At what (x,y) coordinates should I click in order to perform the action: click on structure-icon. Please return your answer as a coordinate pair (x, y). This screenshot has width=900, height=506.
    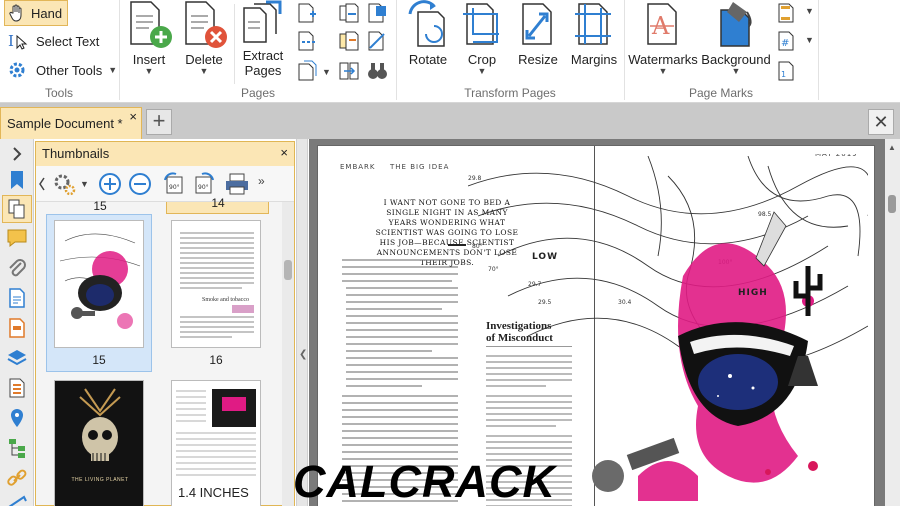
    Looking at the image, I should click on (17, 388).